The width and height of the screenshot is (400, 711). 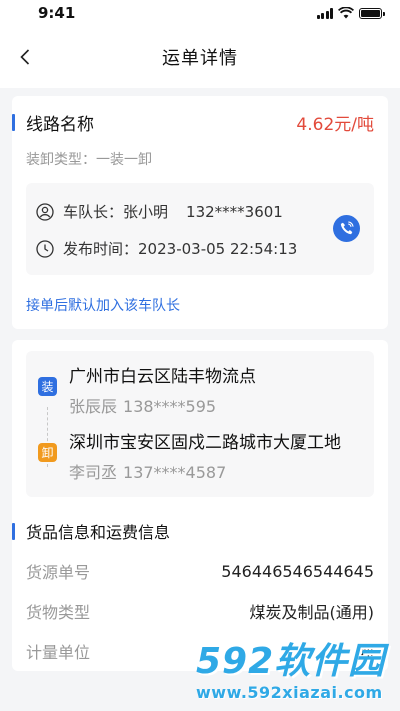 What do you see at coordinates (170, 406) in the screenshot?
I see `loading-contact-phone: 138****595` at bounding box center [170, 406].